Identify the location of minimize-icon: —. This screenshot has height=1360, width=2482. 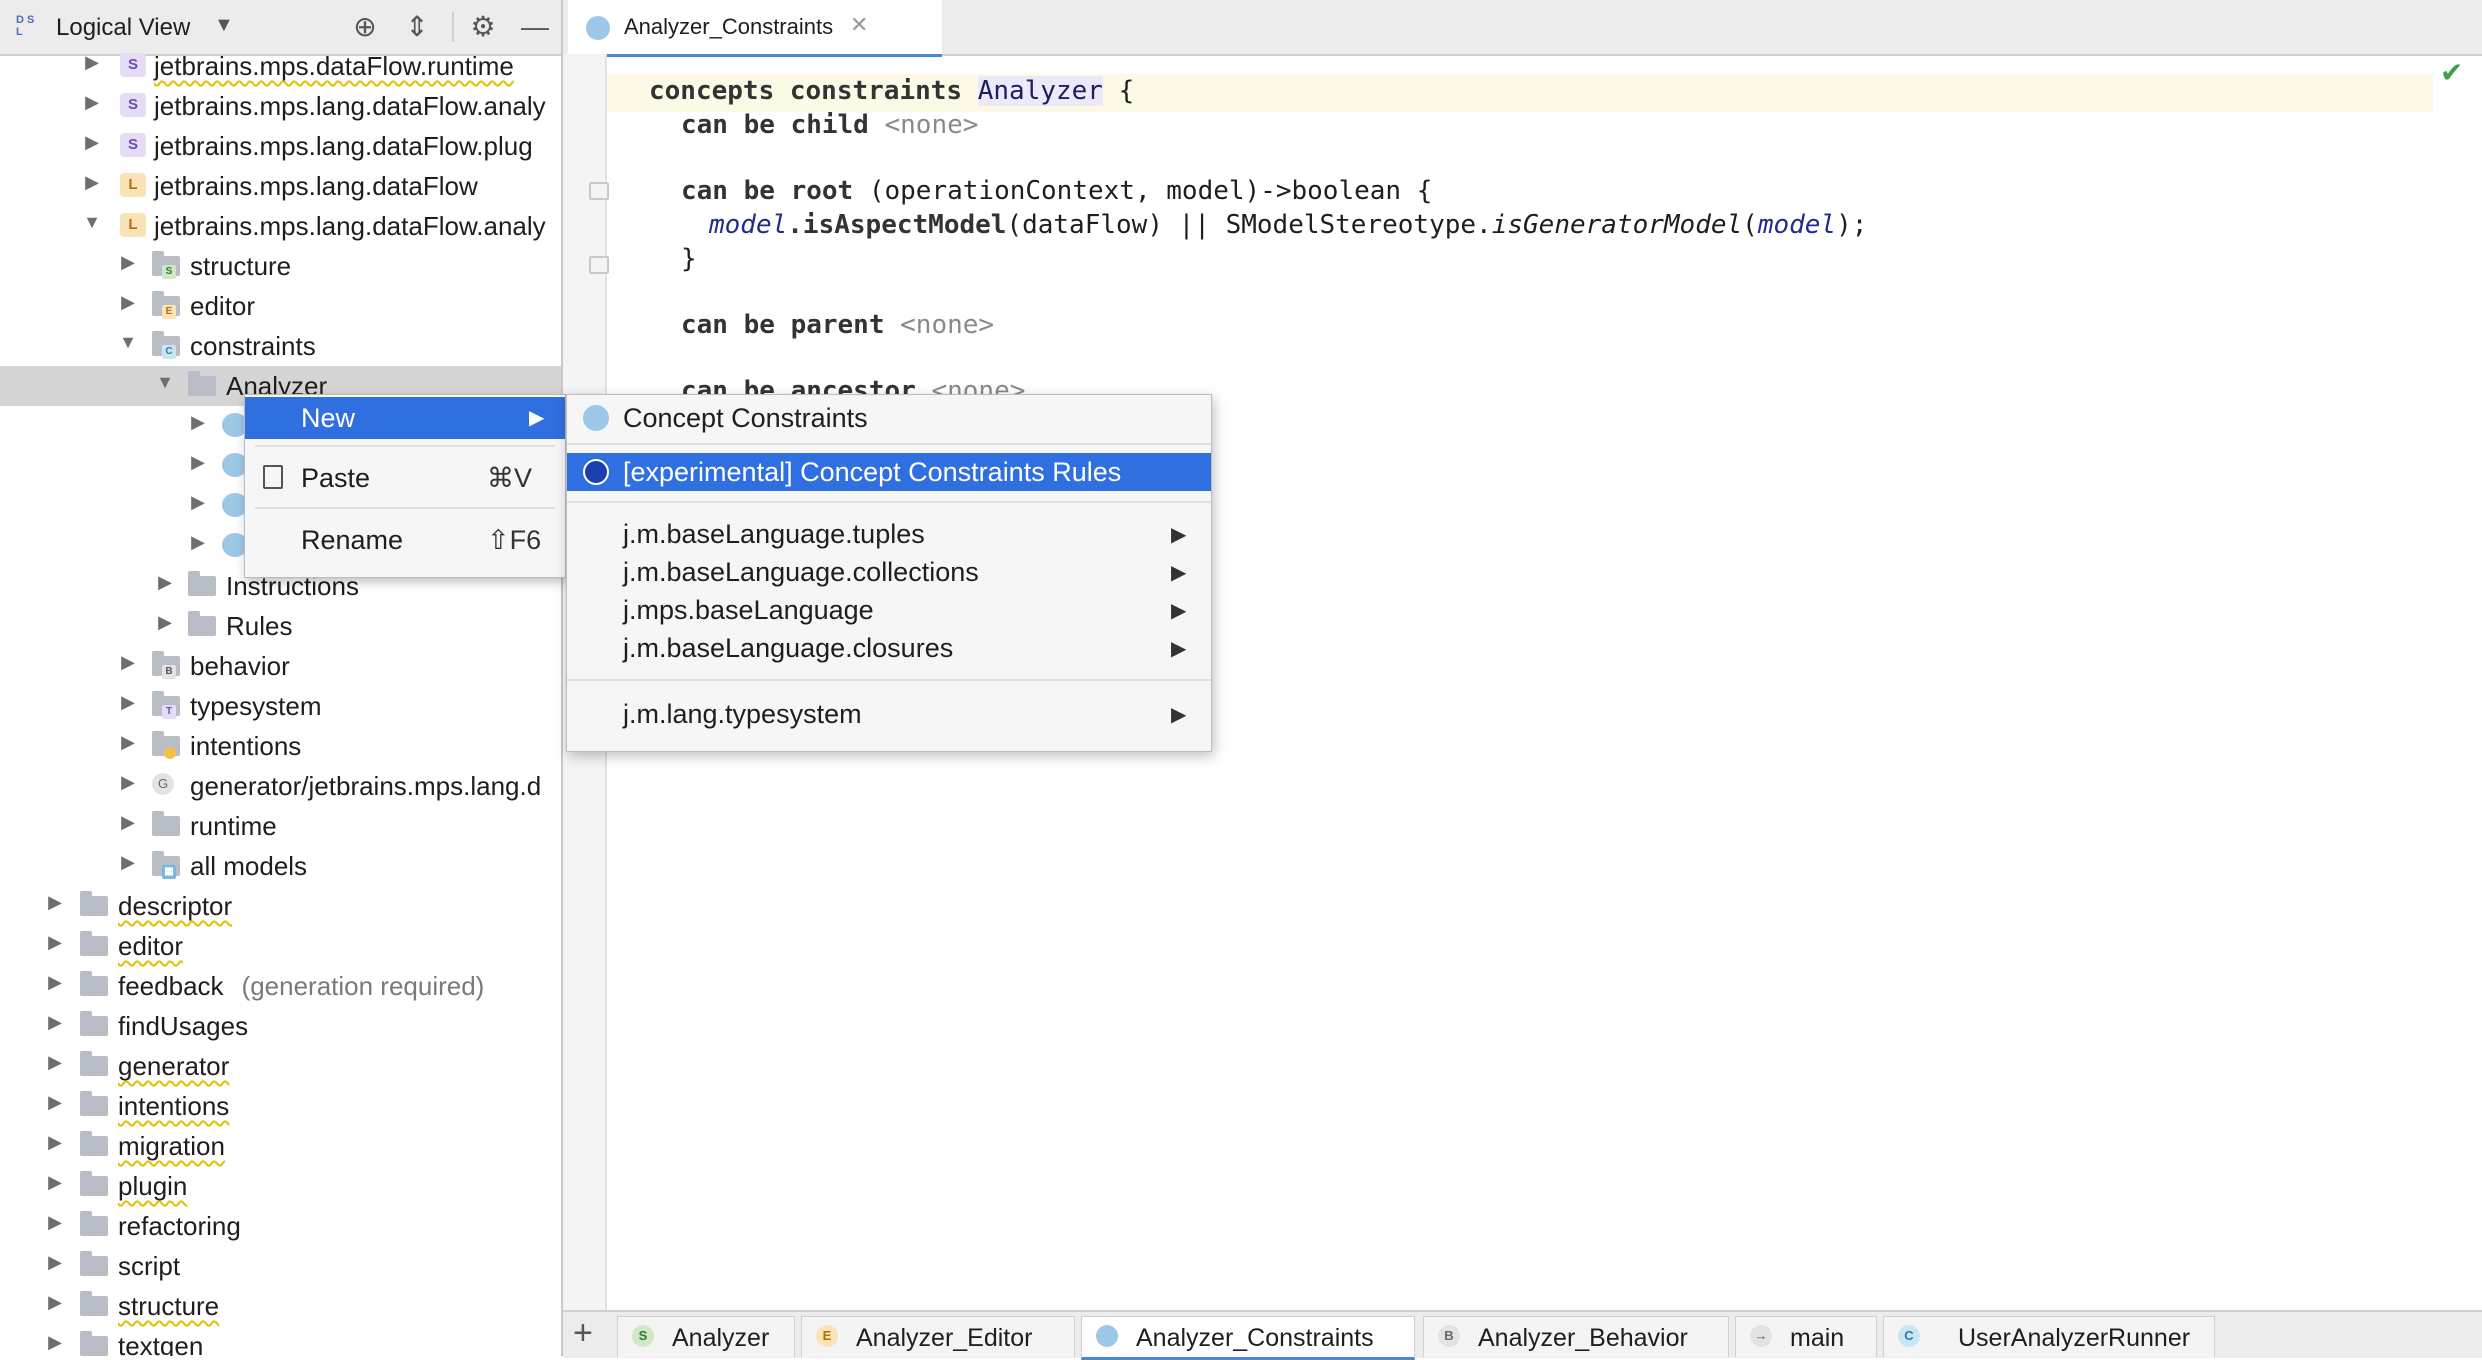
(535, 27).